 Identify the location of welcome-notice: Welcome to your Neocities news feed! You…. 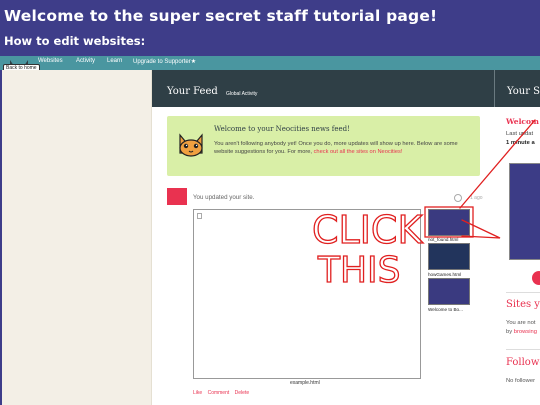
(323, 146).